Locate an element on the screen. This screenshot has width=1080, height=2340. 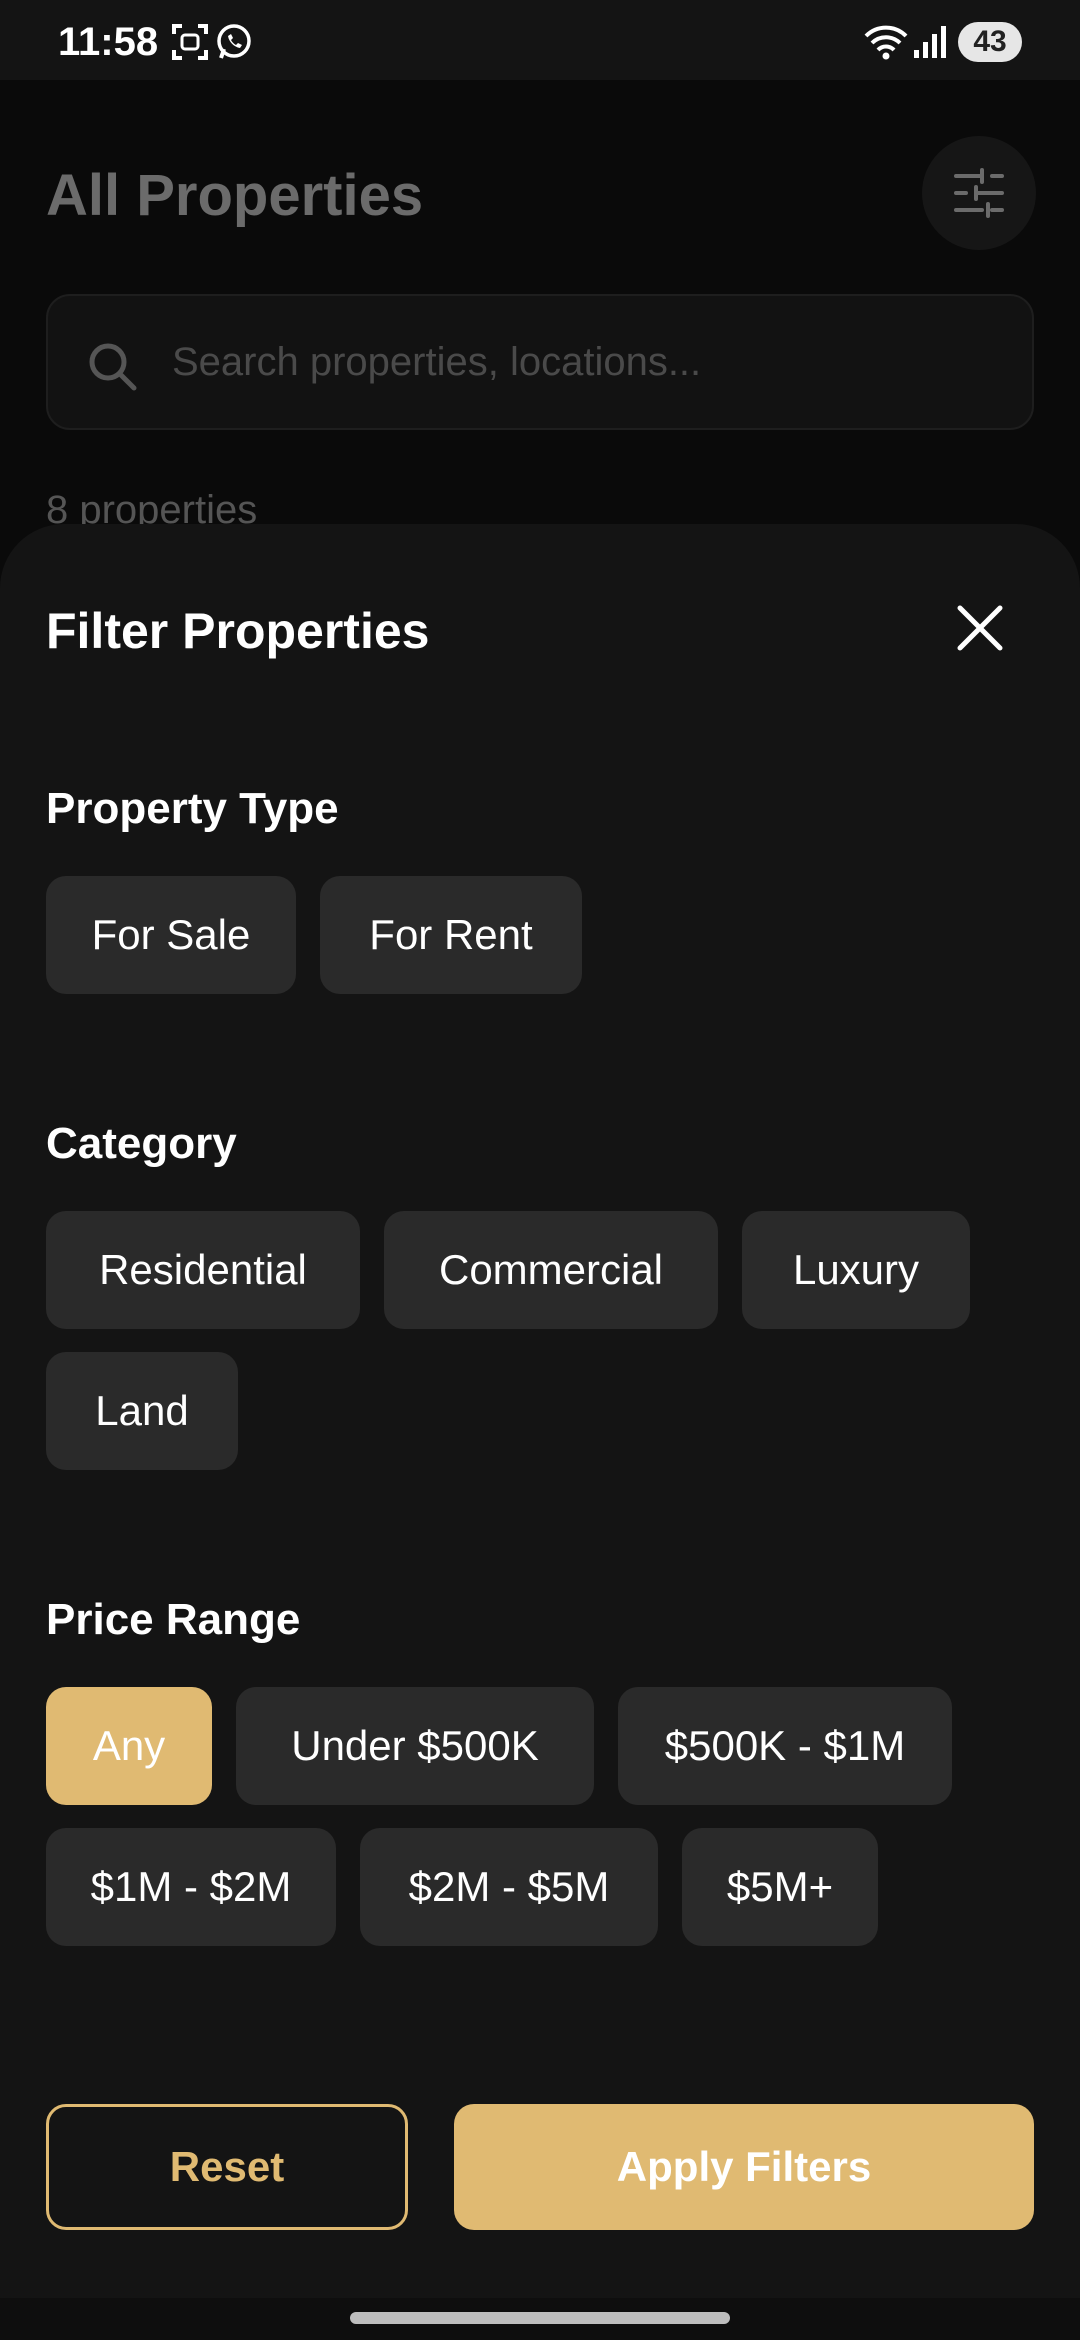
sliders-icon is located at coordinates (979, 193).